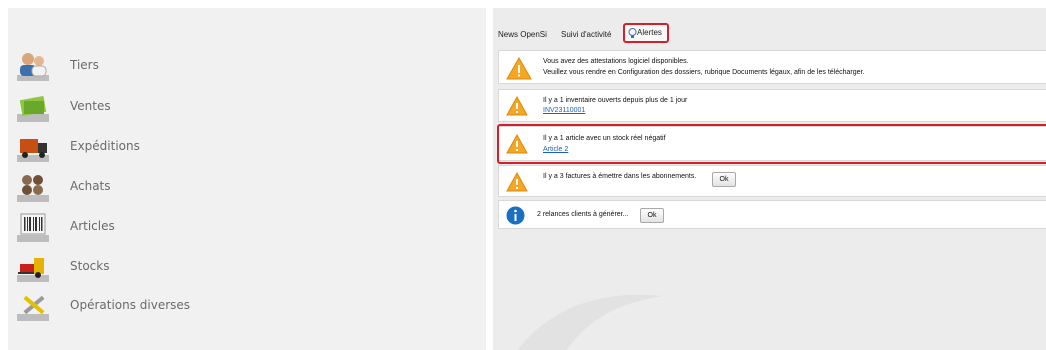 This screenshot has height=350, width=1046. What do you see at coordinates (243, 228) in the screenshot?
I see `menu-item-articles: Articles` at bounding box center [243, 228].